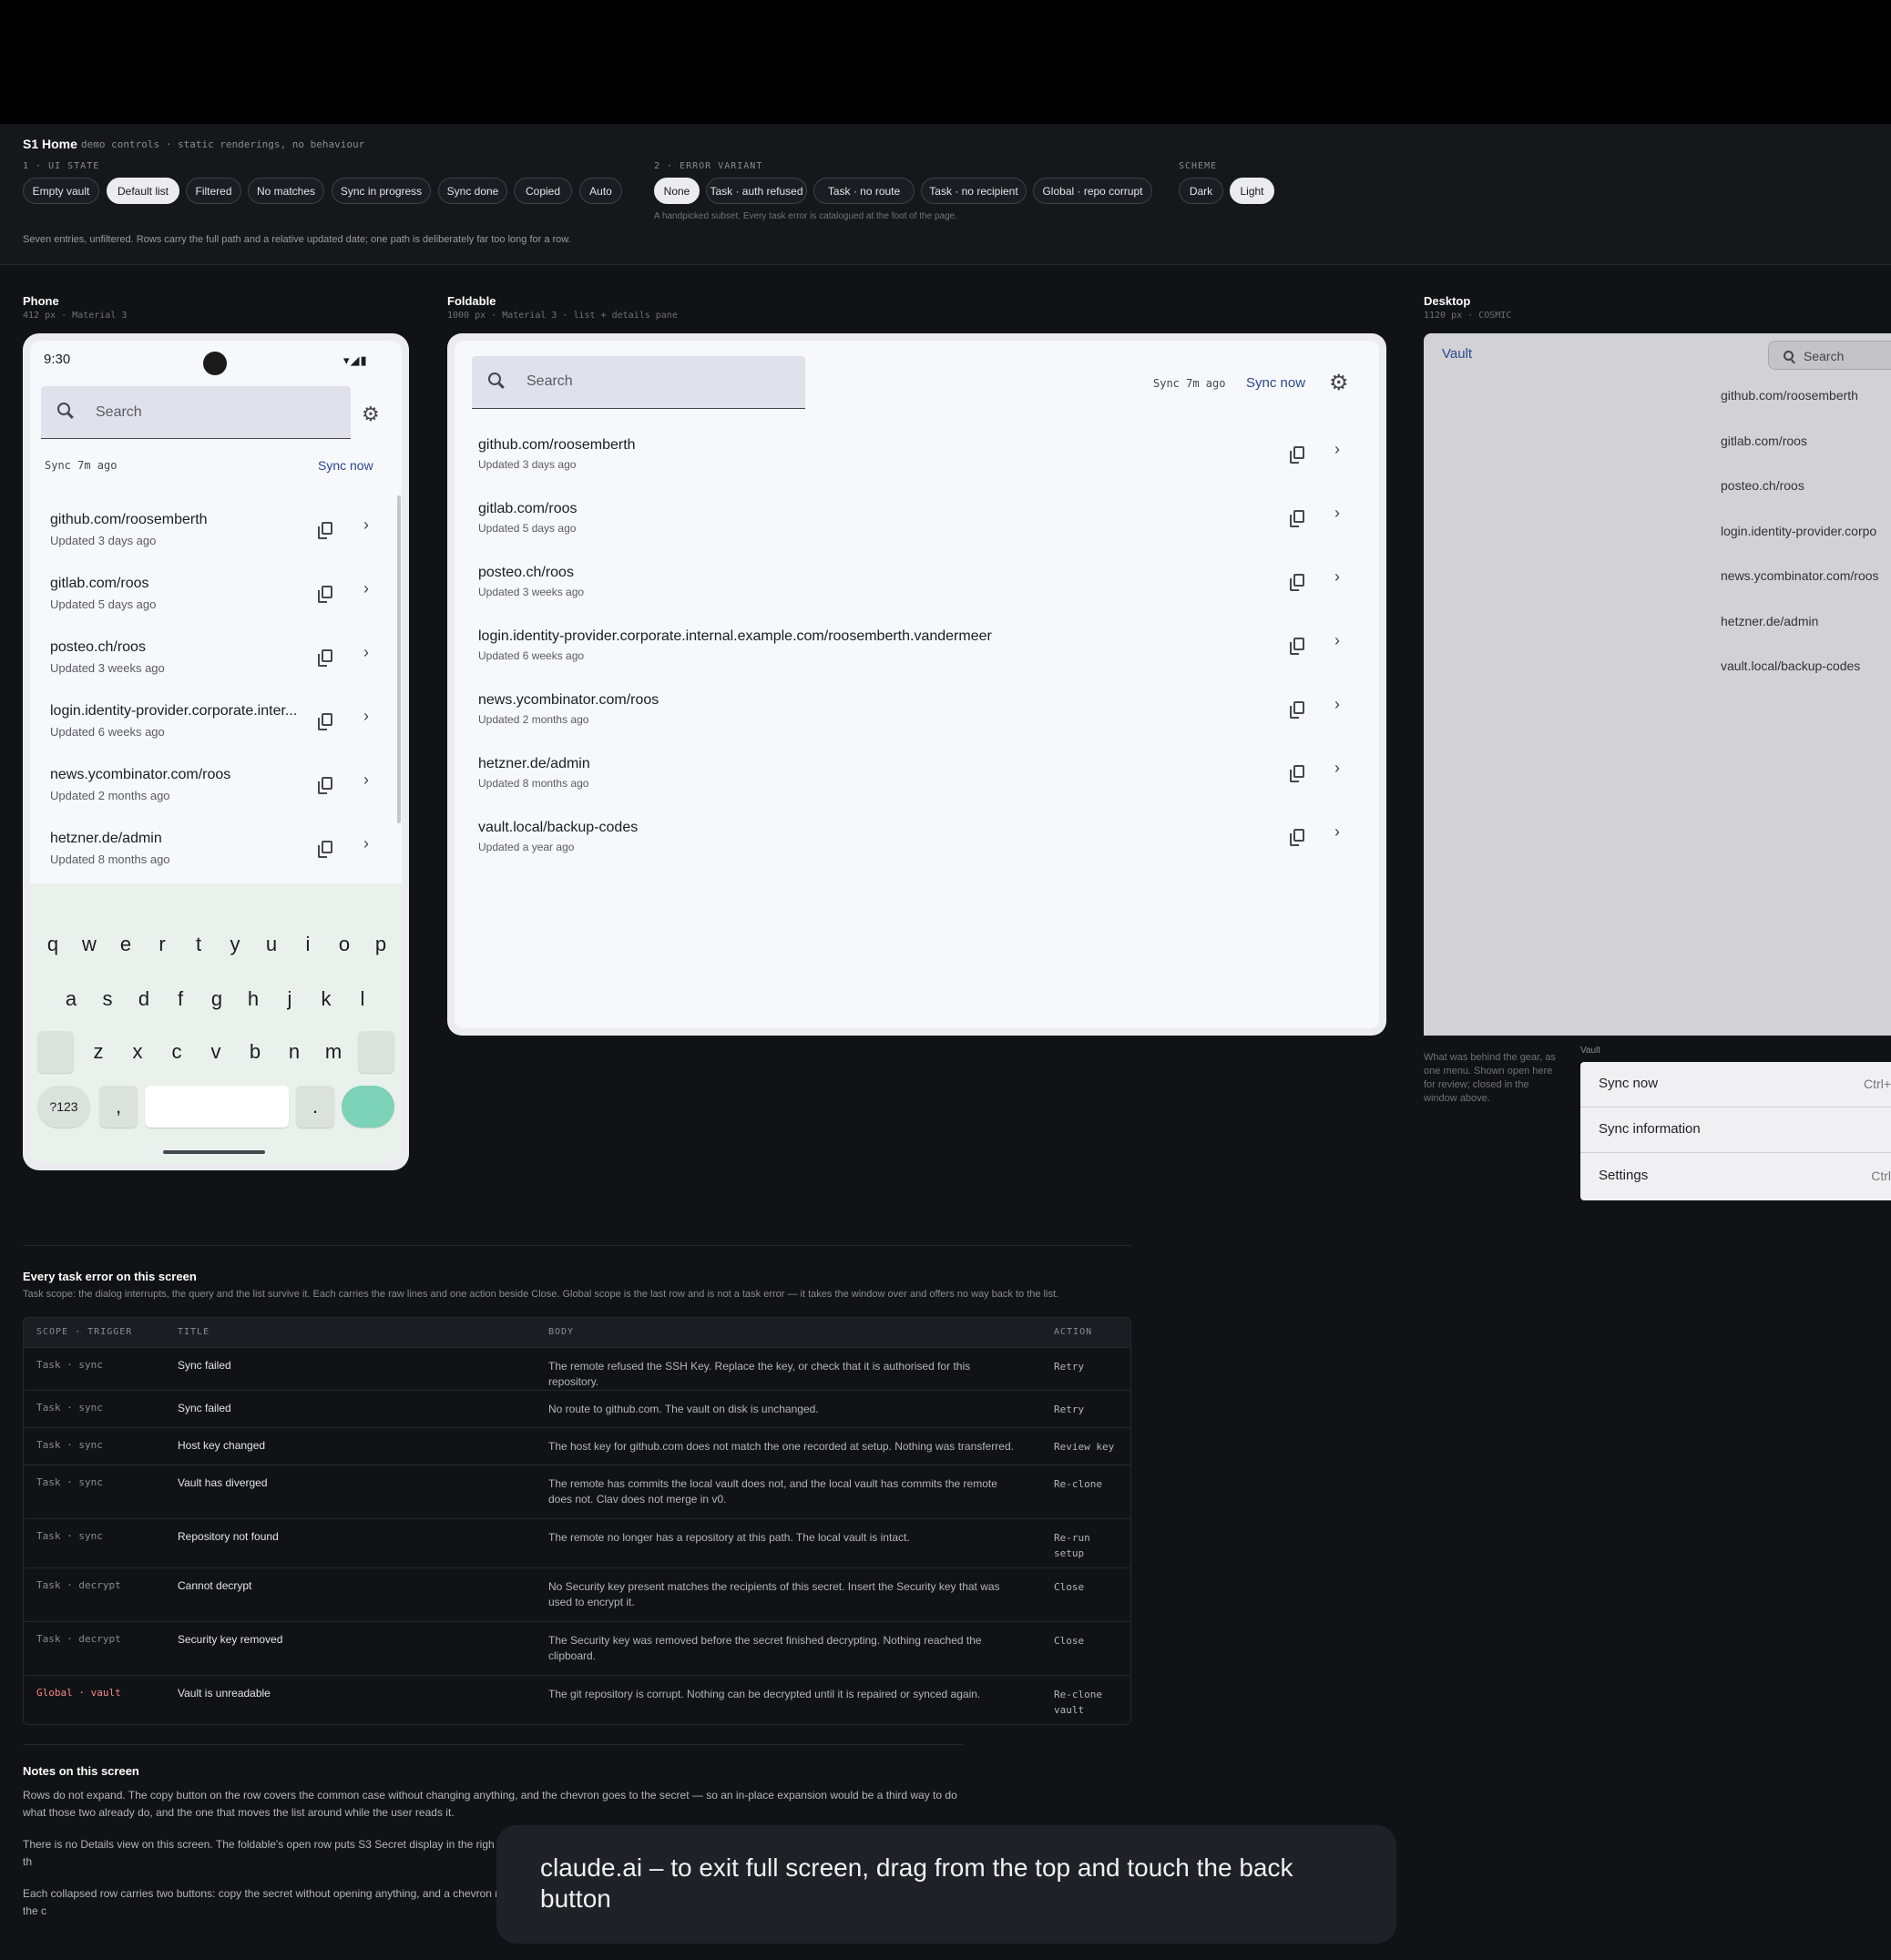 This screenshot has height=1960, width=1891. Describe the element at coordinates (180, 999) in the screenshot. I see `key-f: f` at that location.